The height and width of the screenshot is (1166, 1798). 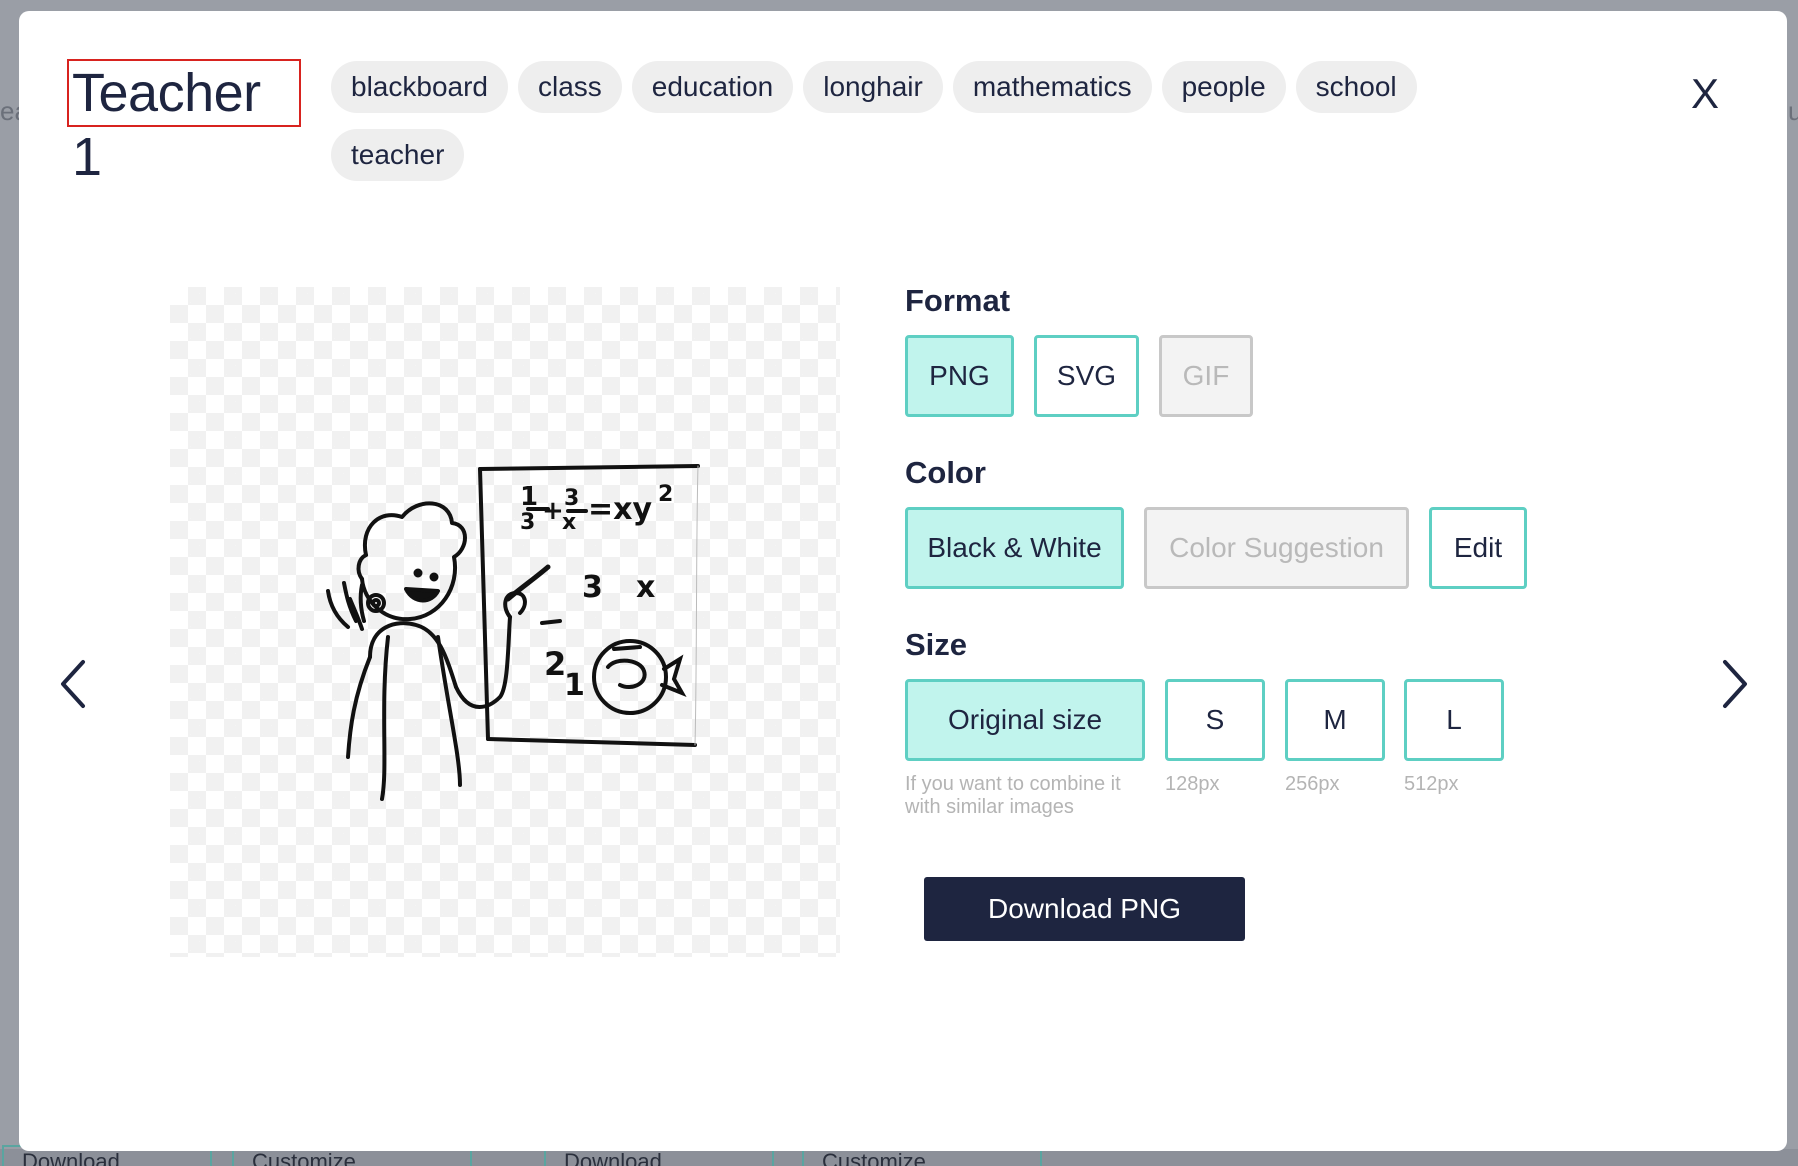 I want to click on format-label: Format, so click(x=958, y=300).